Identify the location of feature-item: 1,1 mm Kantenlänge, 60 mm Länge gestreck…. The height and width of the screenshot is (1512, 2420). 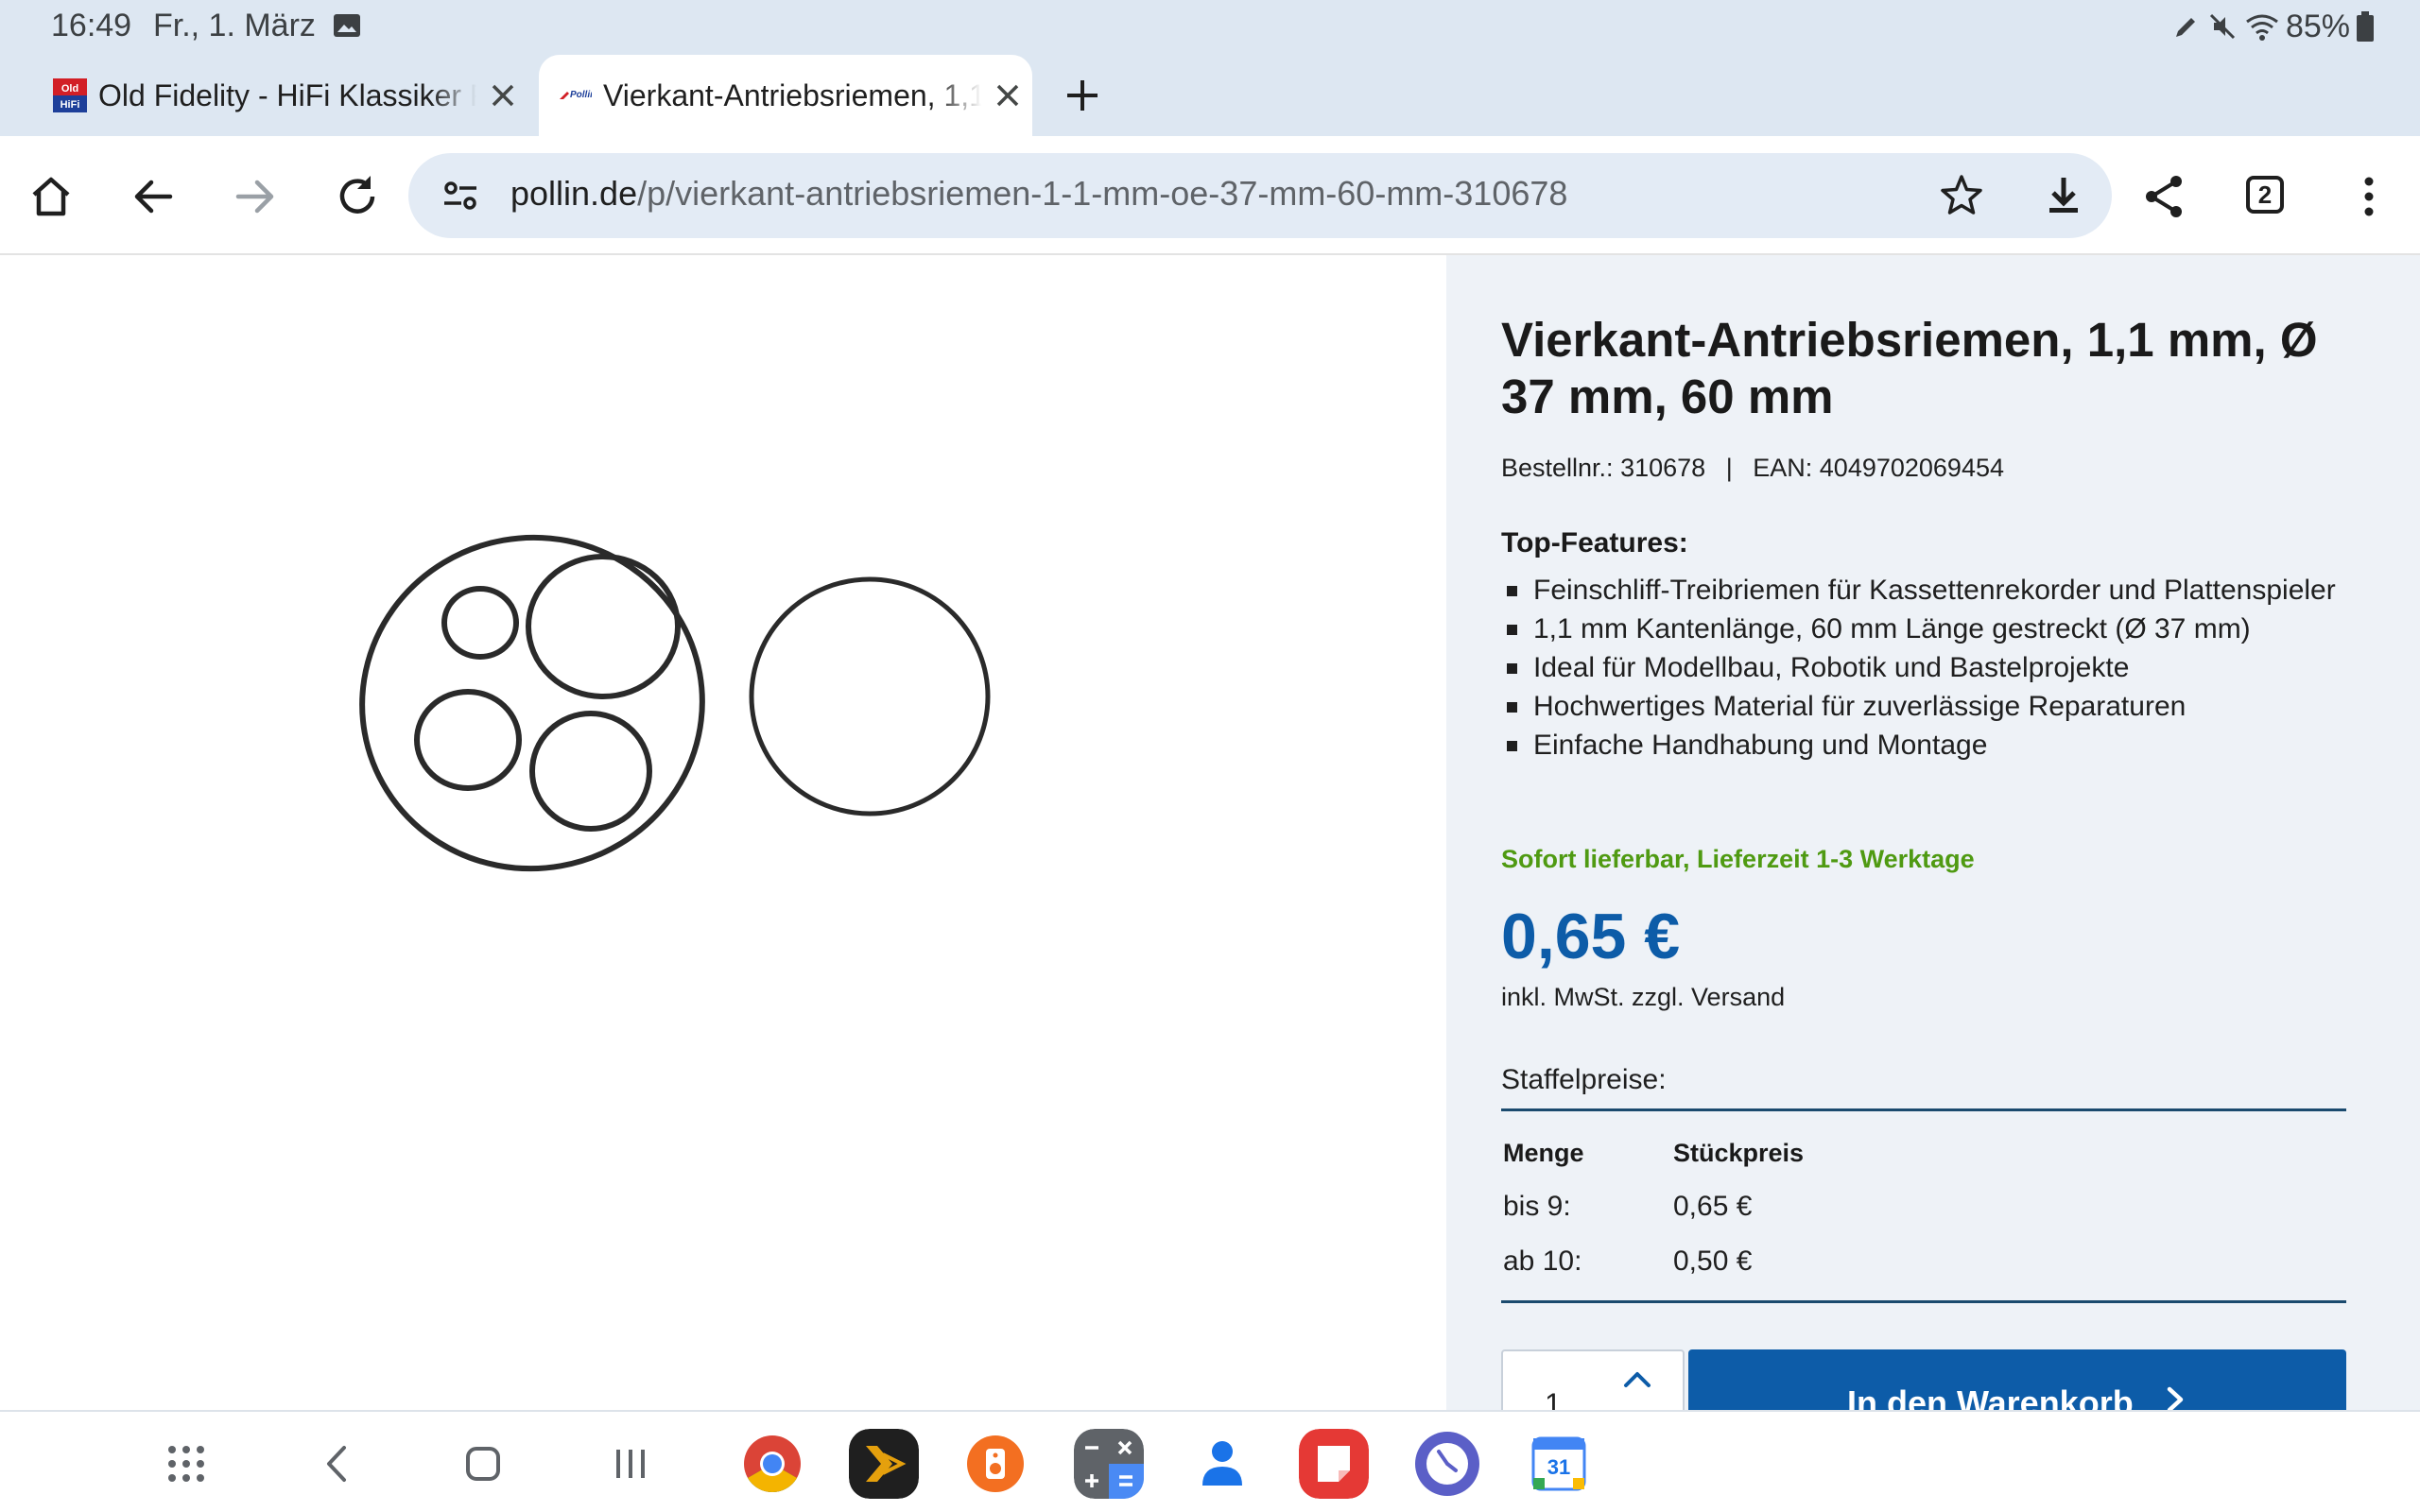
(1936, 629).